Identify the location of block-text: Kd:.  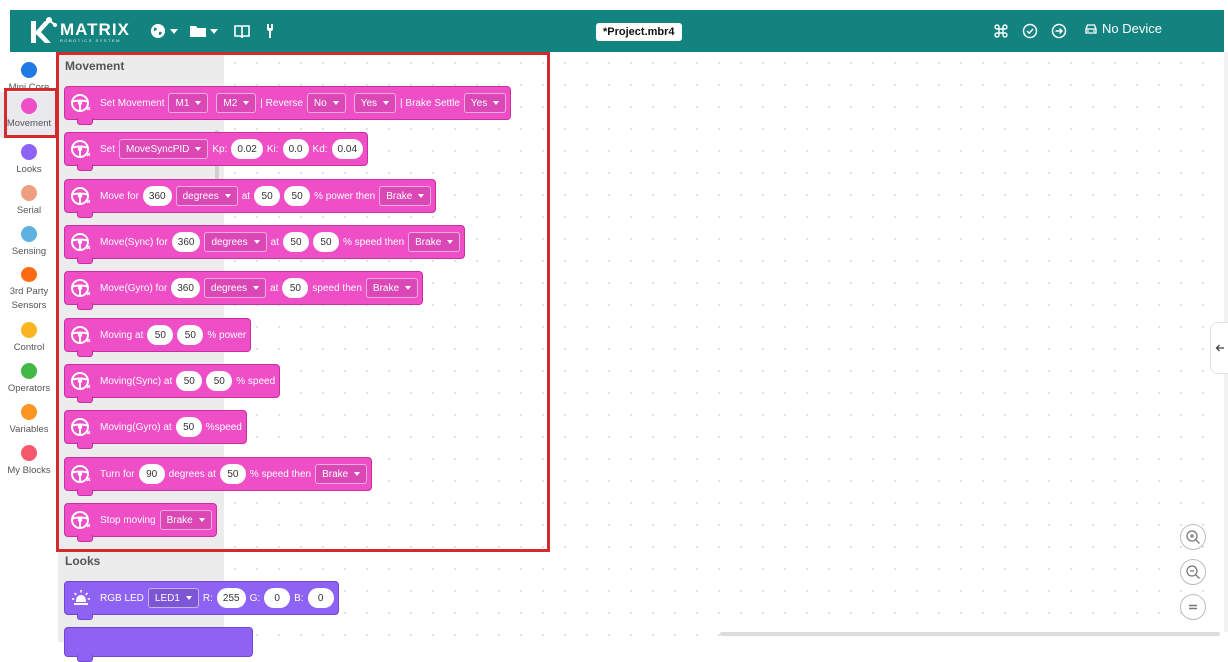
(320, 149).